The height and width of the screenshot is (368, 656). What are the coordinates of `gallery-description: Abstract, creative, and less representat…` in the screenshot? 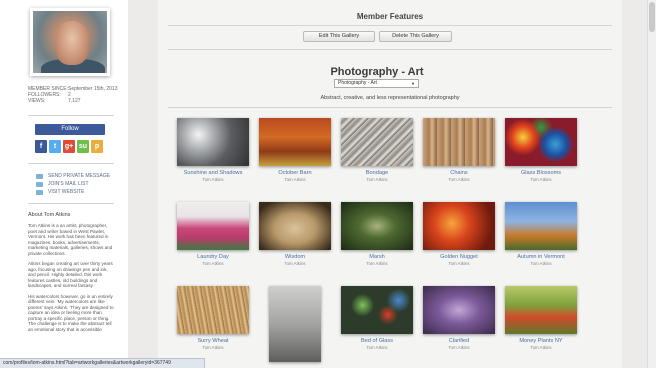 It's located at (390, 98).